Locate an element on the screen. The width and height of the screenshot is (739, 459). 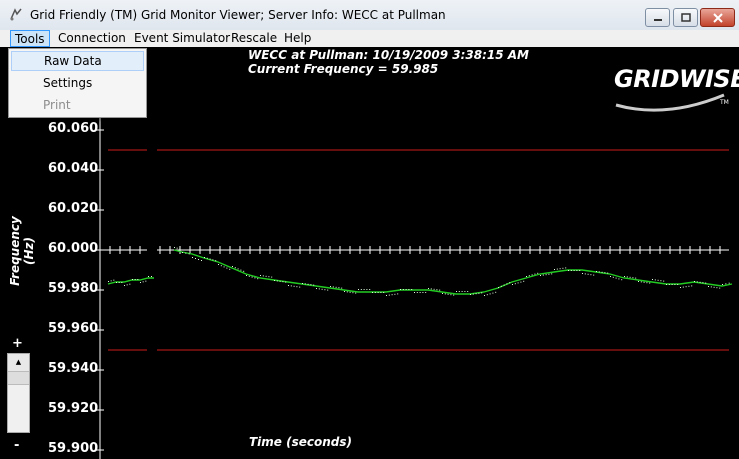
close-button is located at coordinates (717, 17).